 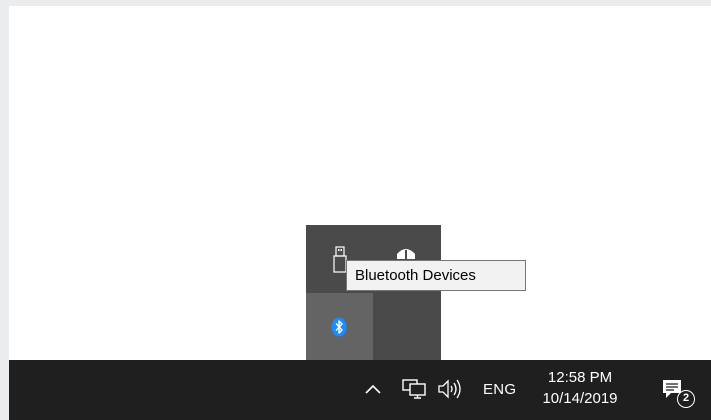 What do you see at coordinates (686, 399) in the screenshot?
I see `notification-count-badge: 2` at bounding box center [686, 399].